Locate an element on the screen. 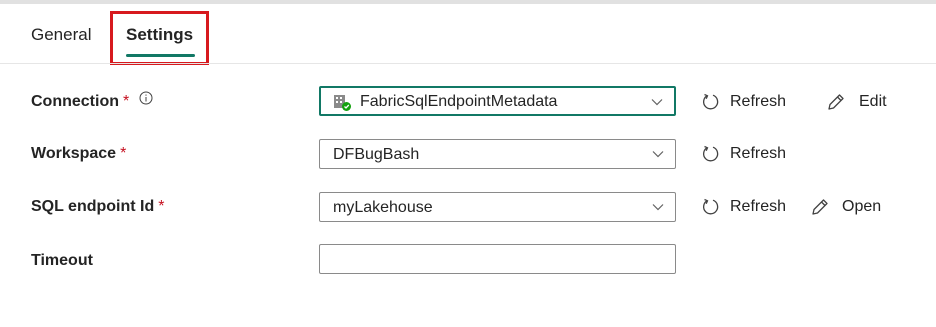 The height and width of the screenshot is (327, 936). timeout-label: Timeout is located at coordinates (62, 261).